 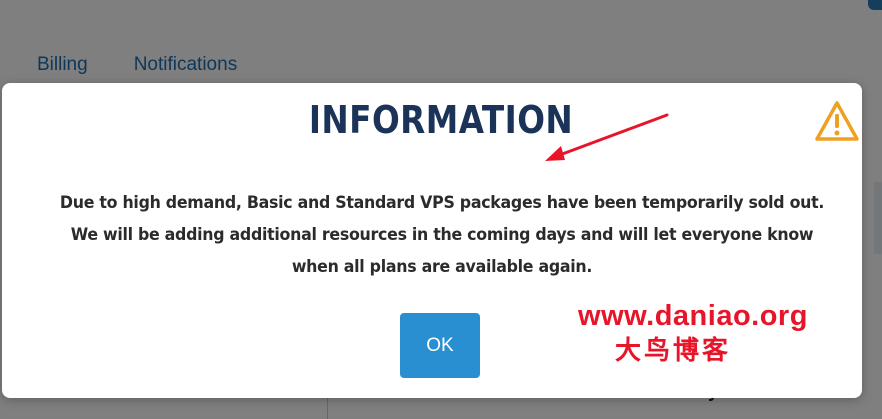 What do you see at coordinates (693, 316) in the screenshot?
I see `watermark-url: www.daniao.org` at bounding box center [693, 316].